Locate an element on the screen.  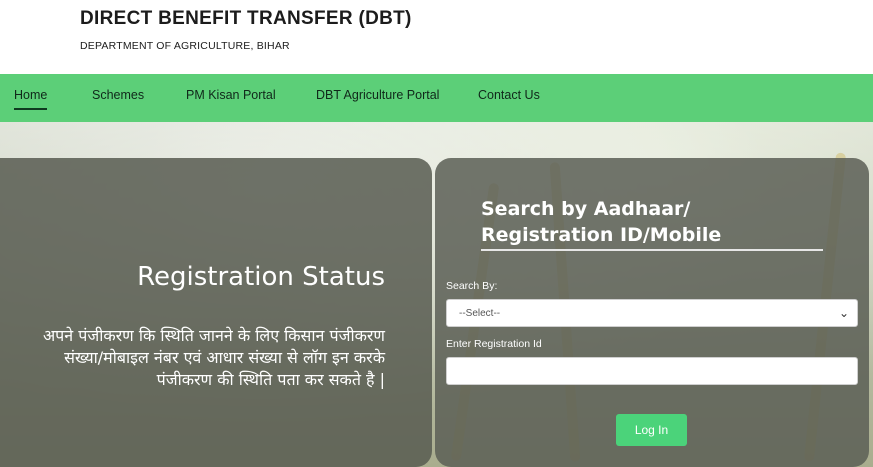
nav-schemes: Schemes is located at coordinates (118, 95).